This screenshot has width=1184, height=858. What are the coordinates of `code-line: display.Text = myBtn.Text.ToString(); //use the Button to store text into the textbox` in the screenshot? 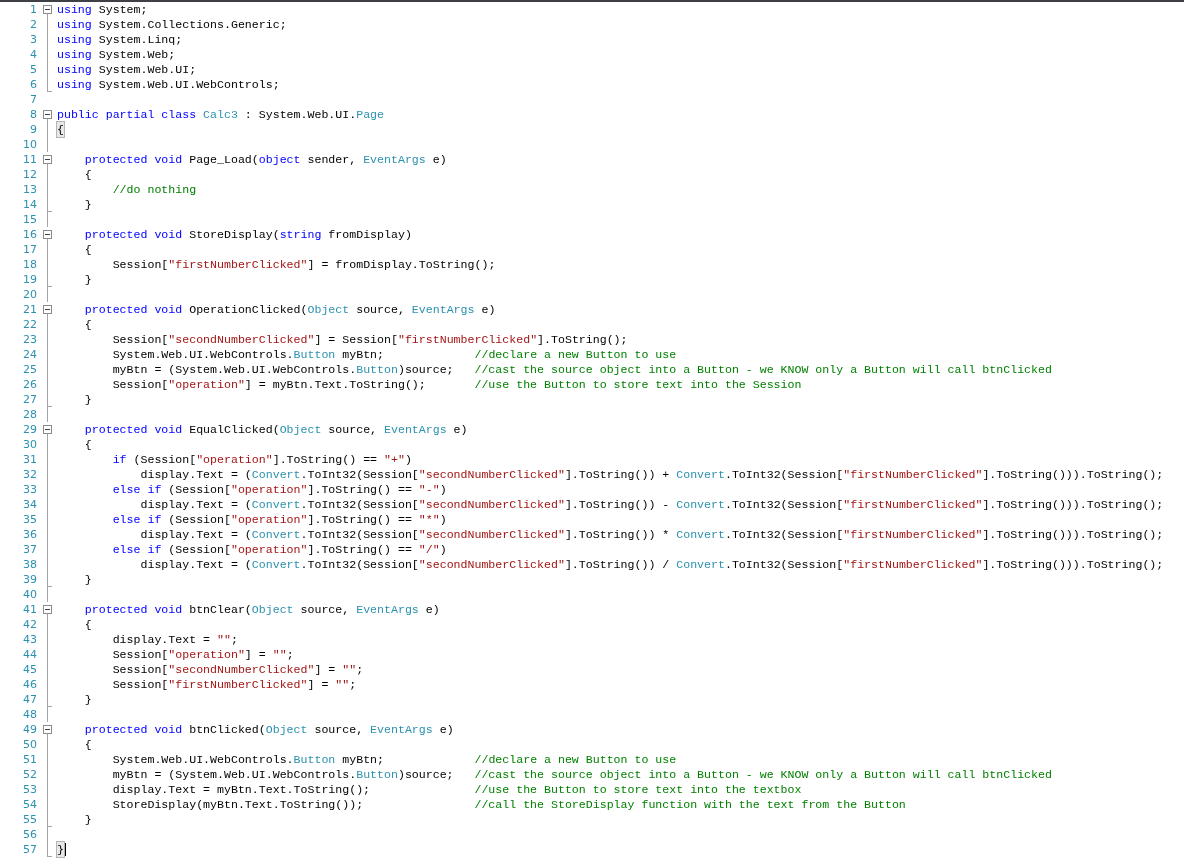 It's located at (456, 789).